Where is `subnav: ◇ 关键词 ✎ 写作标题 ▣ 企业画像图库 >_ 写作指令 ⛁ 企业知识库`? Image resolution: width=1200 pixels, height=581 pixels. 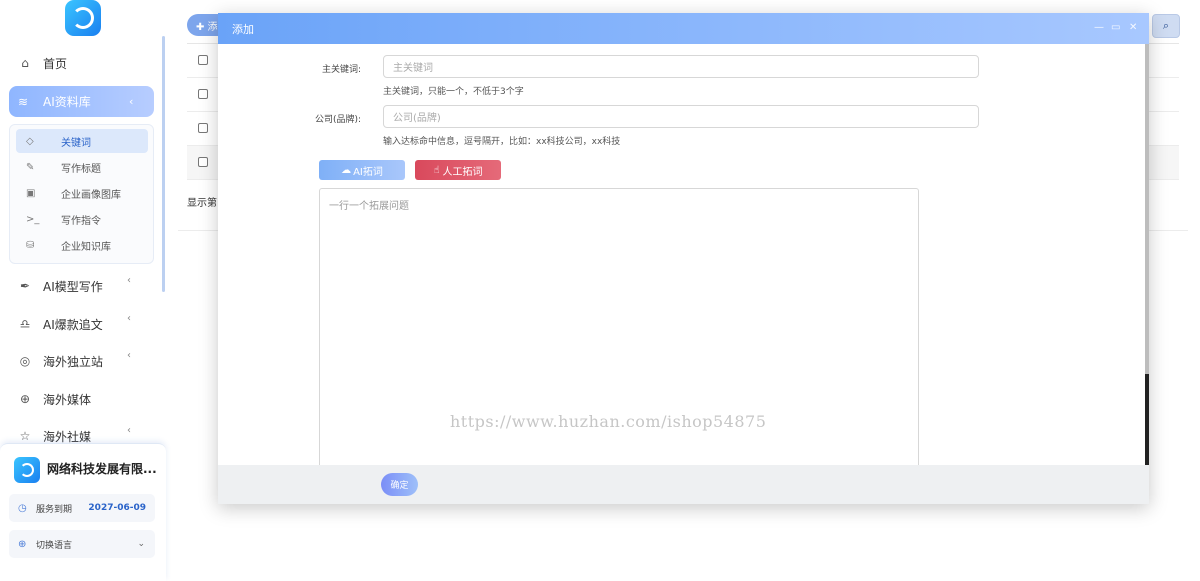
subnav: ◇ 关键词 ✎ 写作标题 ▣ 企业画像图库 >_ 写作指令 ⛁ 企业知识库 is located at coordinates (81, 194).